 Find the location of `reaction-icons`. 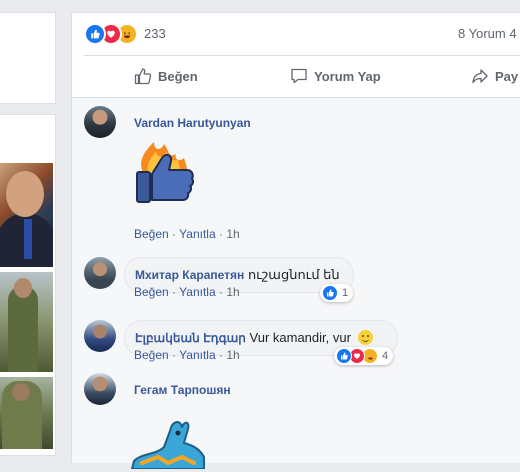

reaction-icons is located at coordinates (114, 34).